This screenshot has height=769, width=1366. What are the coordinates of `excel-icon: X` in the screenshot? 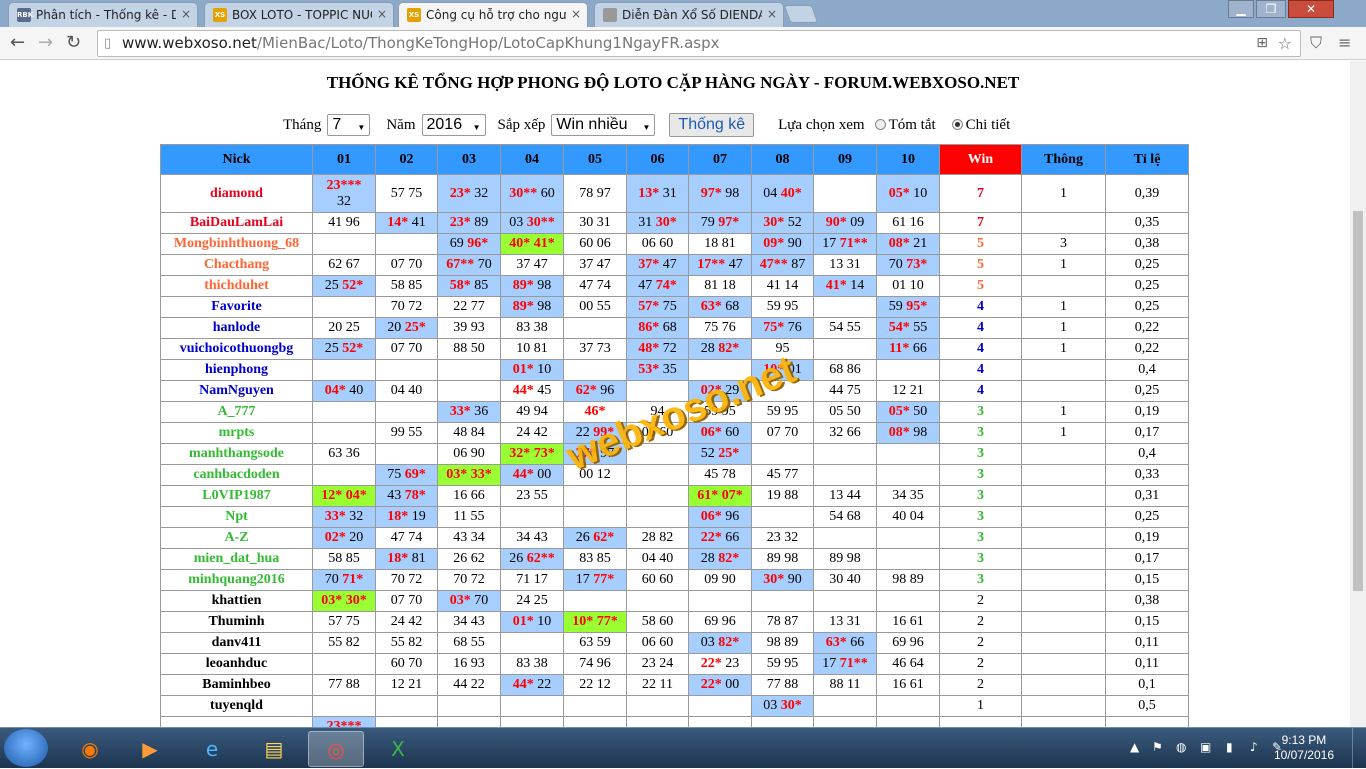 It's located at (398, 749).